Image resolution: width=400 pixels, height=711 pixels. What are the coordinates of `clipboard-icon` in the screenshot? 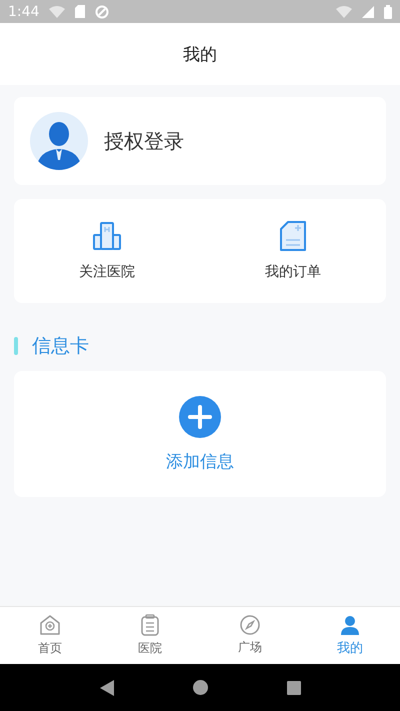 It's located at (150, 625).